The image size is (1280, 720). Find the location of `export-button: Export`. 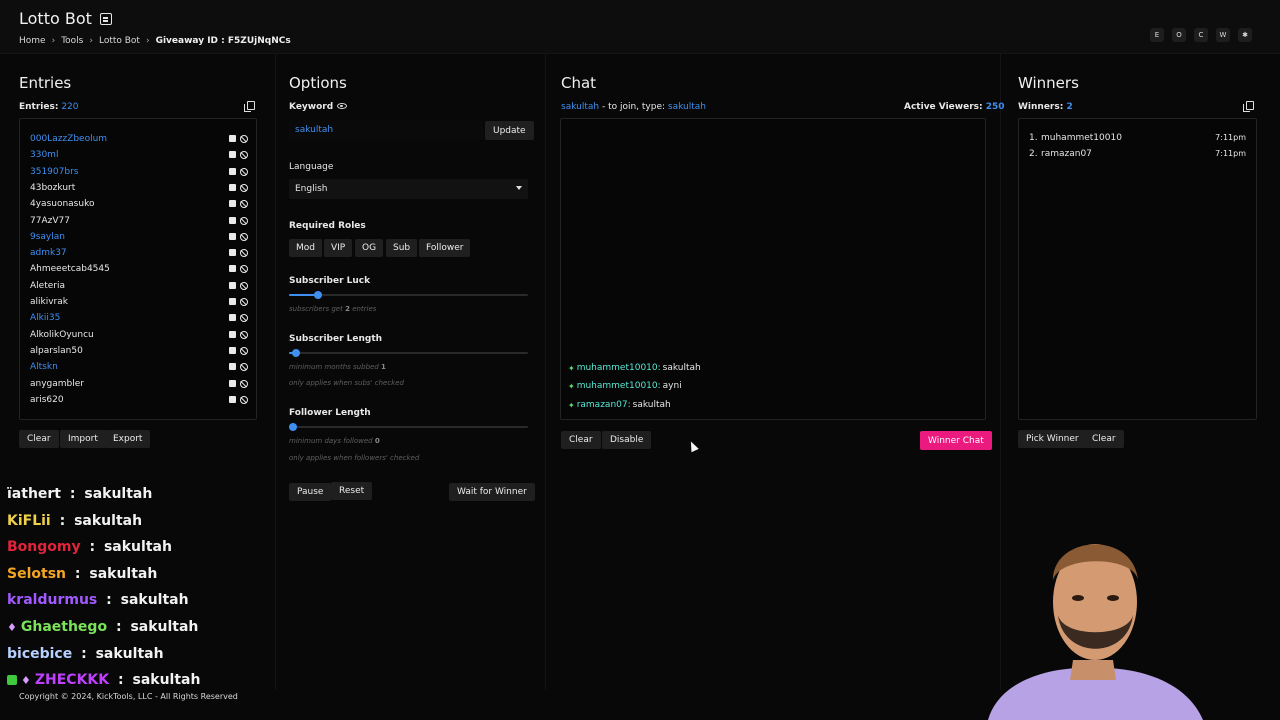

export-button: Export is located at coordinates (128, 439).